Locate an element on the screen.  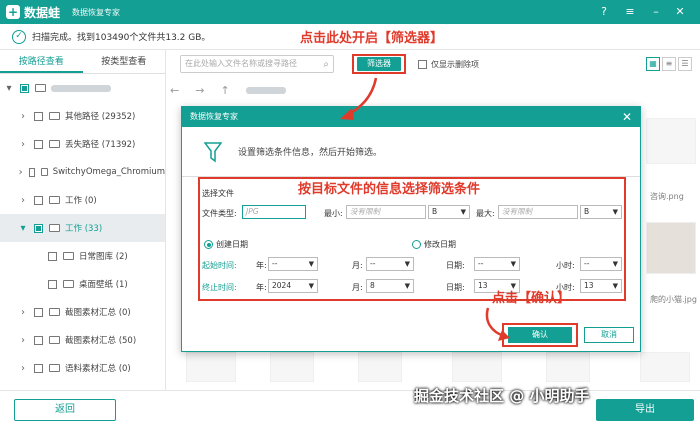
end-month-select: 8 ▼ is located at coordinates (390, 286).